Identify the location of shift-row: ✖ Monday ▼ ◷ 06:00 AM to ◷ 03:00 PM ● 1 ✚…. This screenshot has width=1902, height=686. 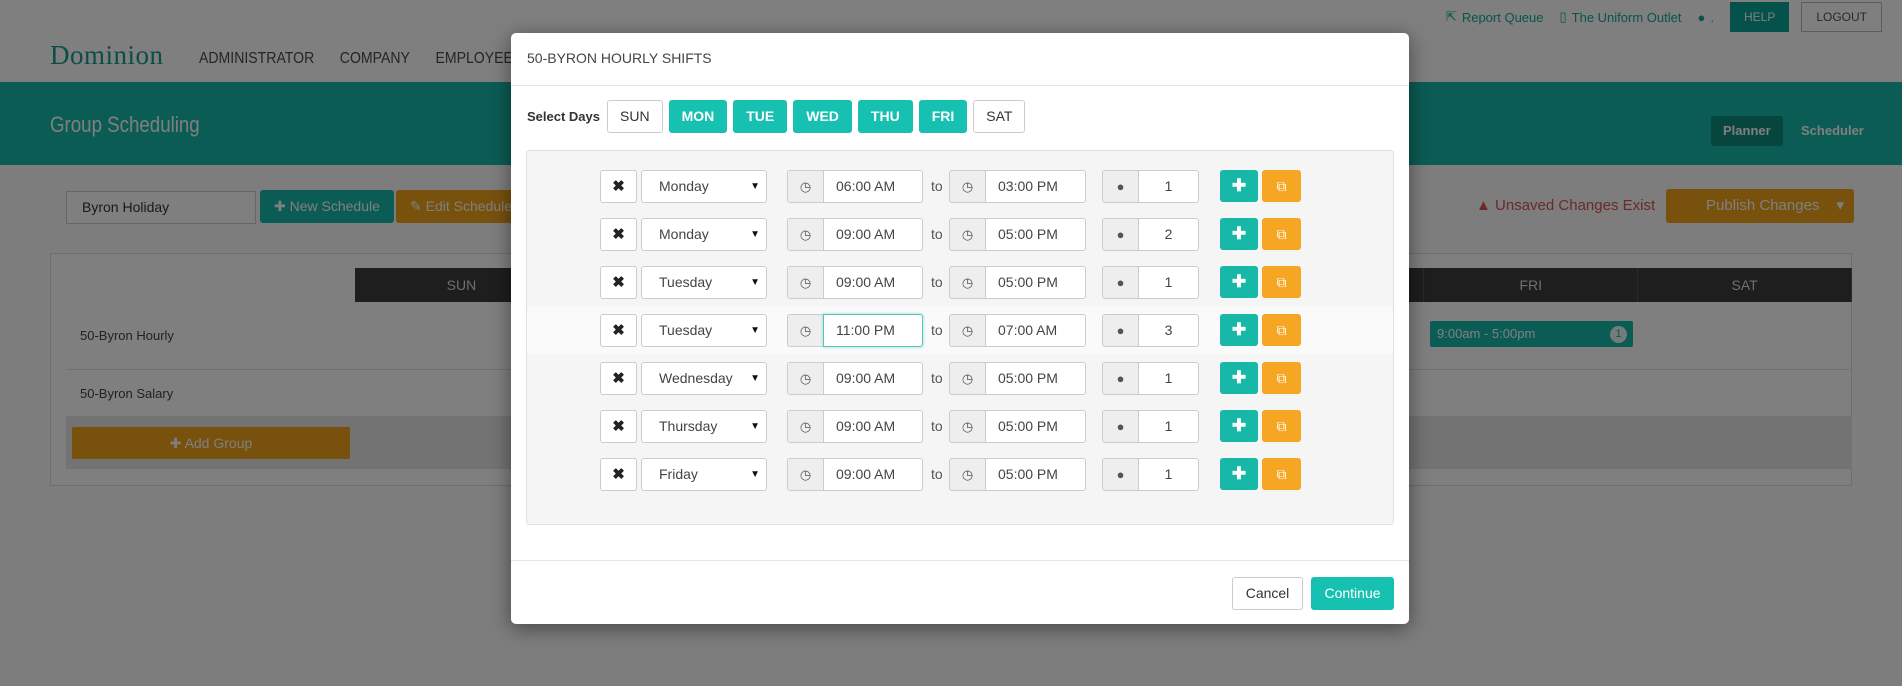
(960, 186).